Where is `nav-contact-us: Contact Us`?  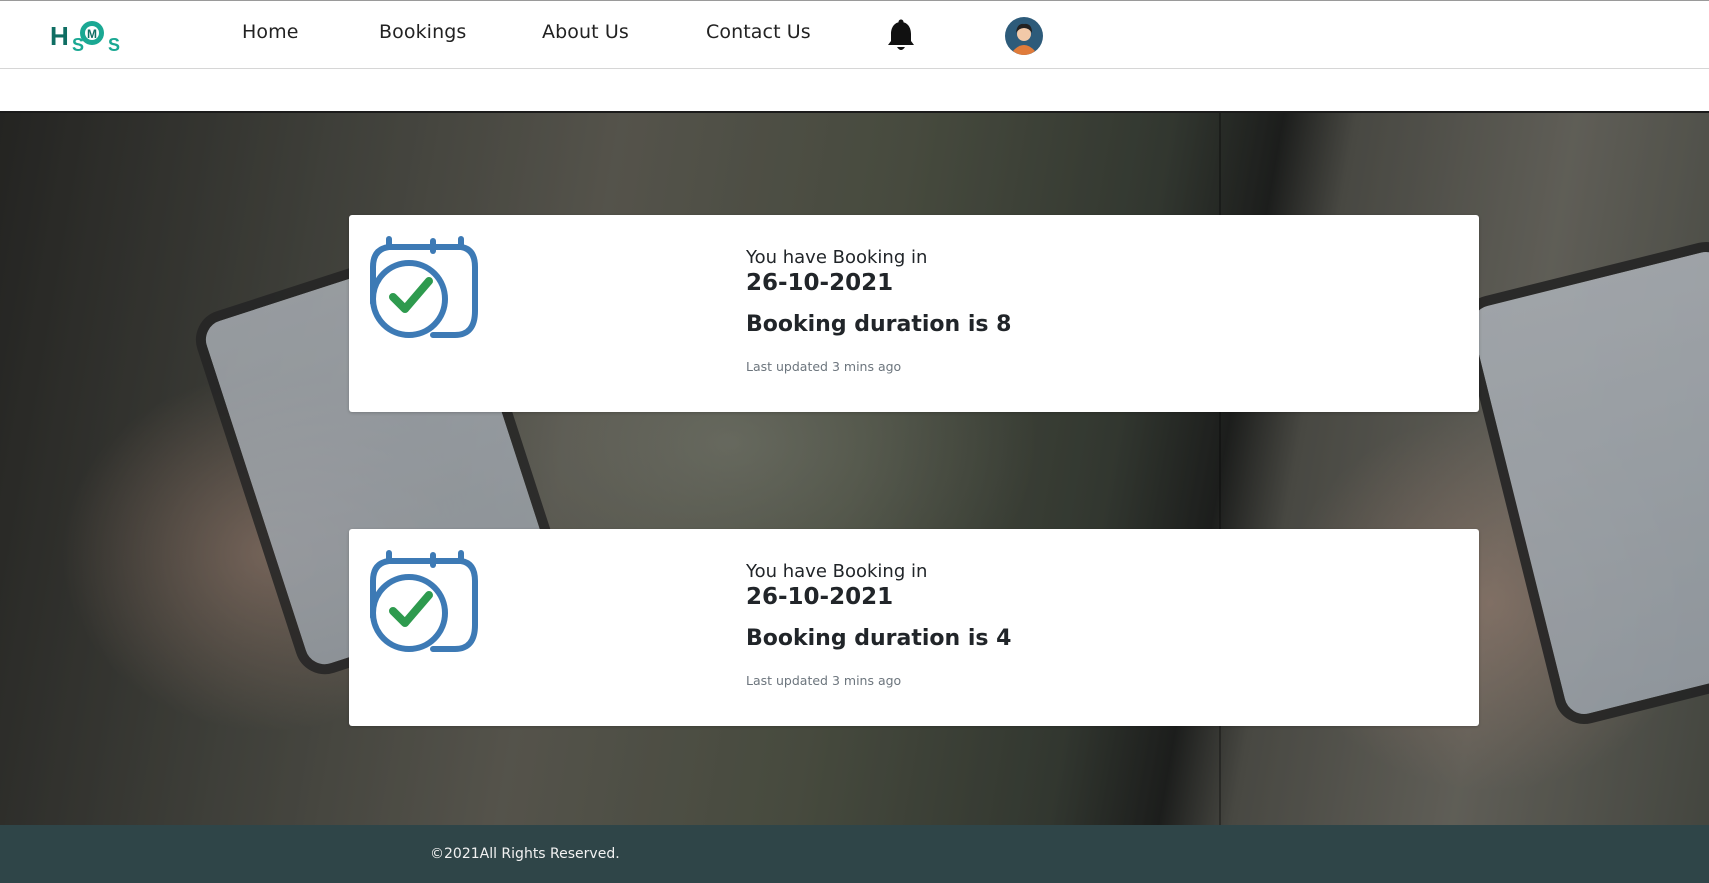 nav-contact-us: Contact Us is located at coordinates (758, 32).